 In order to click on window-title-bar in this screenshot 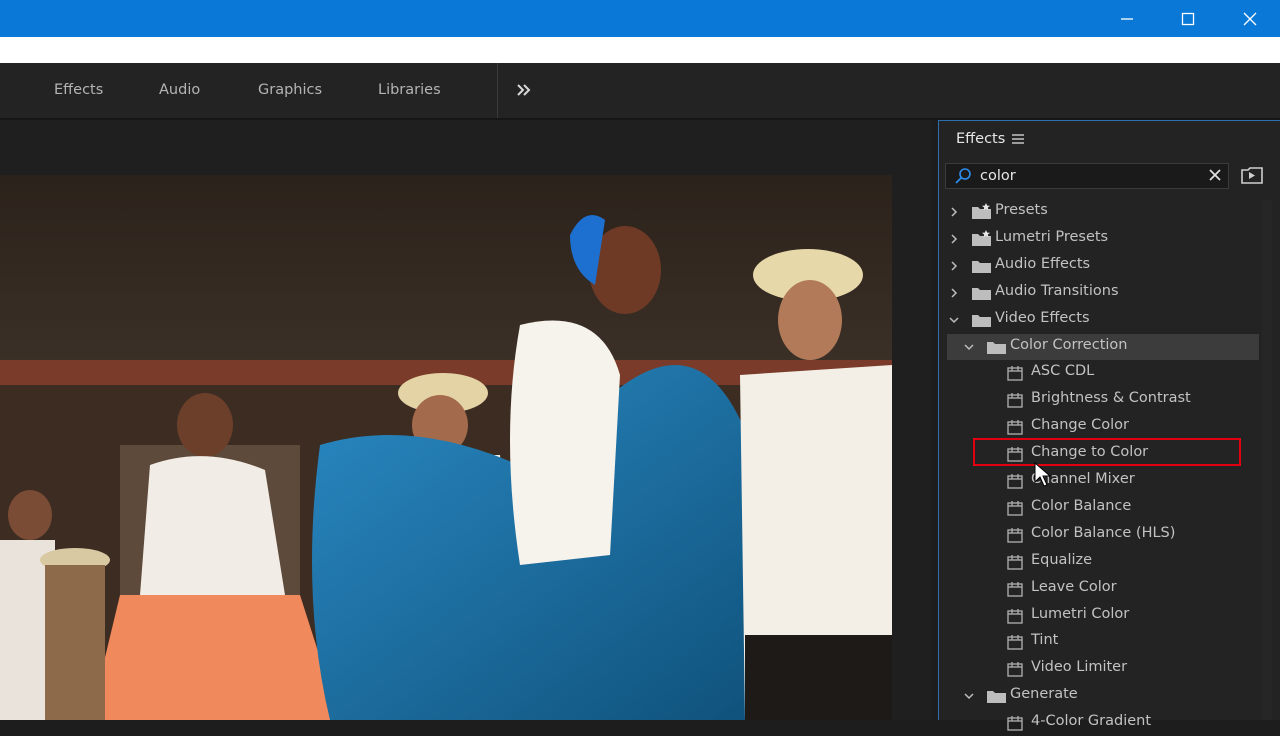, I will do `click(640, 18)`.